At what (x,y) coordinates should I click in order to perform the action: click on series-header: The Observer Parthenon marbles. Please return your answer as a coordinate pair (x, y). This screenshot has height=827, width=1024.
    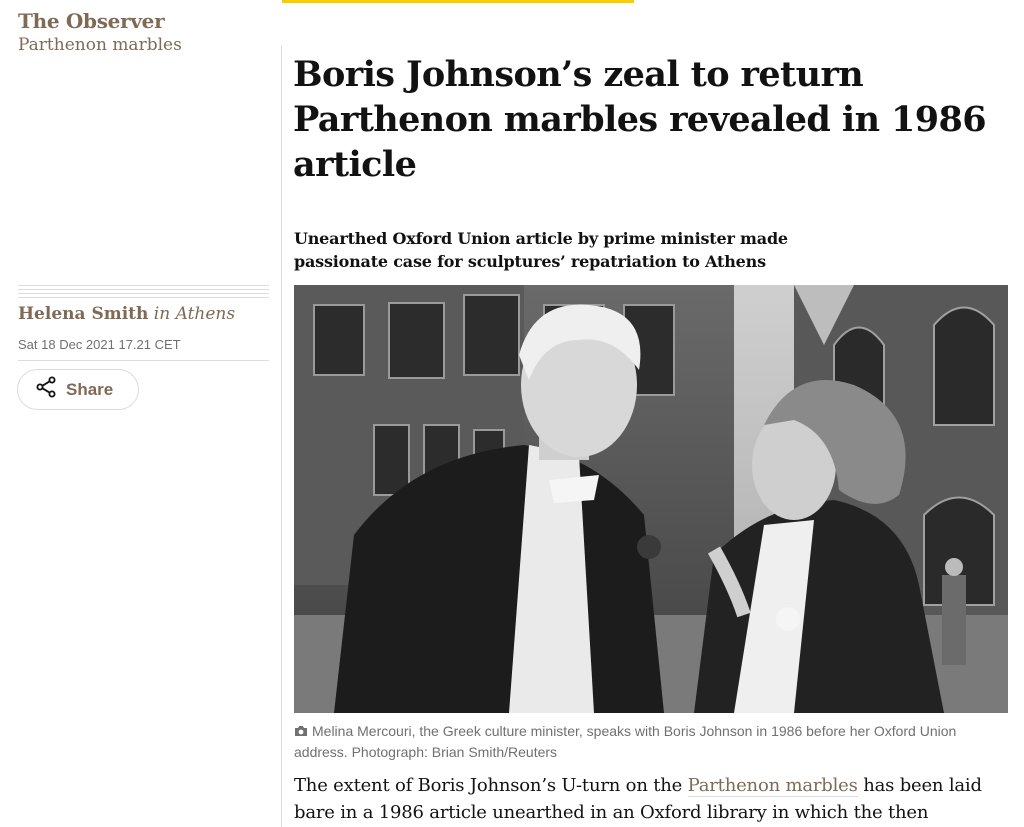
    Looking at the image, I should click on (100, 32).